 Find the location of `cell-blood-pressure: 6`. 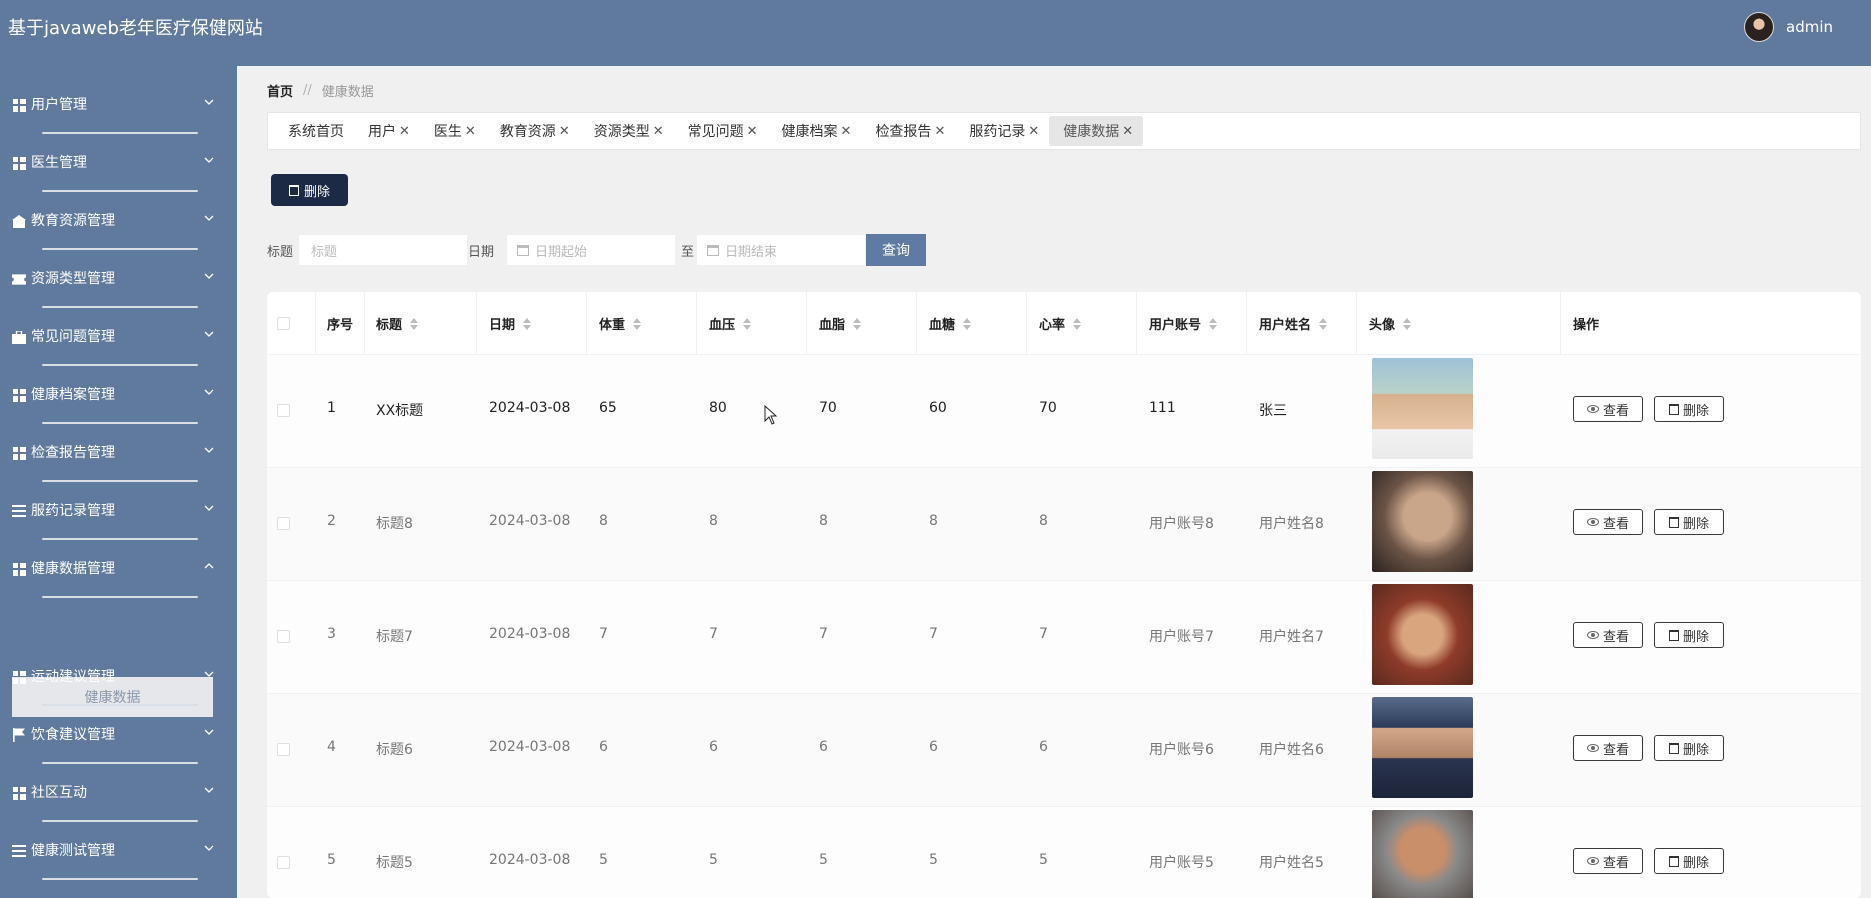

cell-blood-pressure: 6 is located at coordinates (713, 747).